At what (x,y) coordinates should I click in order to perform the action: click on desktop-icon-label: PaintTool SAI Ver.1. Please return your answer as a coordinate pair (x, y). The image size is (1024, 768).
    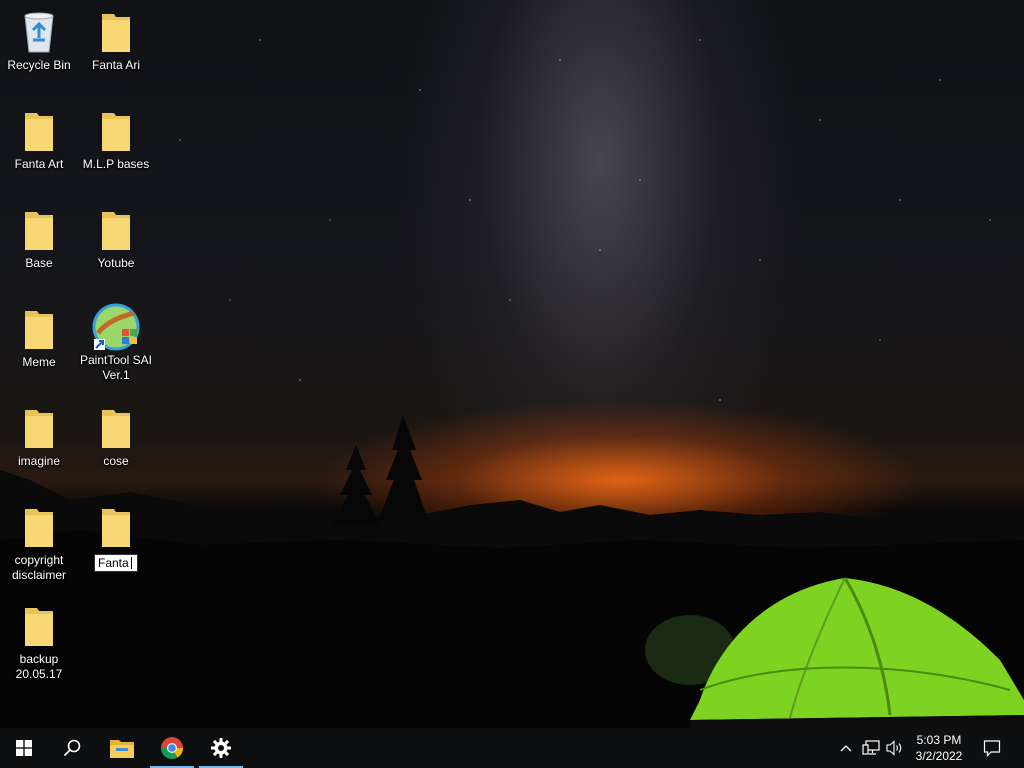
    Looking at the image, I should click on (116, 367).